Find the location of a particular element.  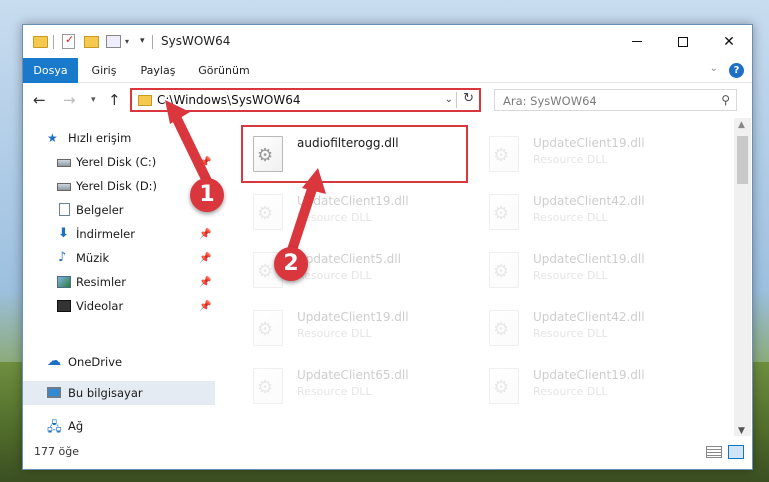

maximize-button is located at coordinates (683, 41).